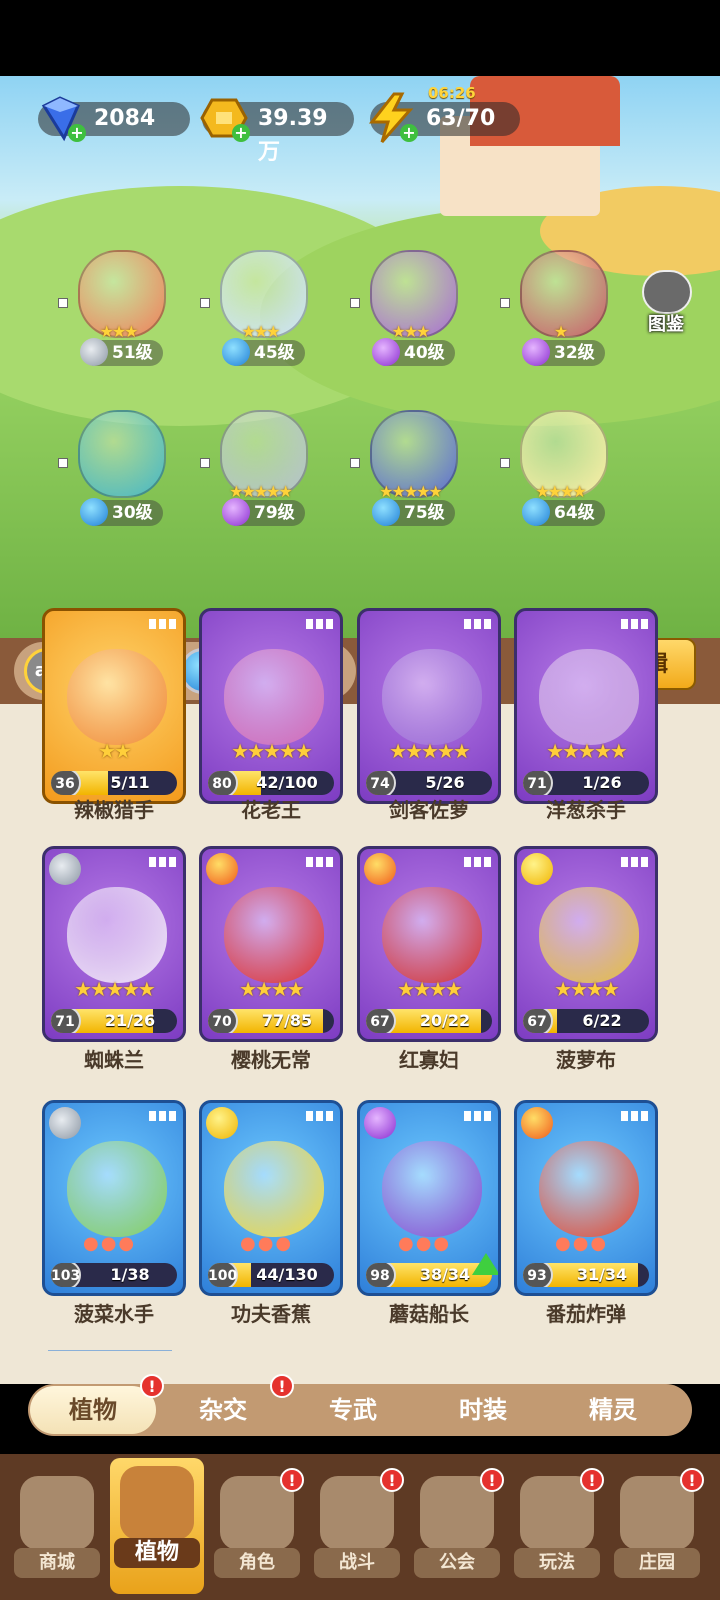 This screenshot has height=1600, width=720. What do you see at coordinates (241, 133) in the screenshot?
I see `add-coins-icon: +` at bounding box center [241, 133].